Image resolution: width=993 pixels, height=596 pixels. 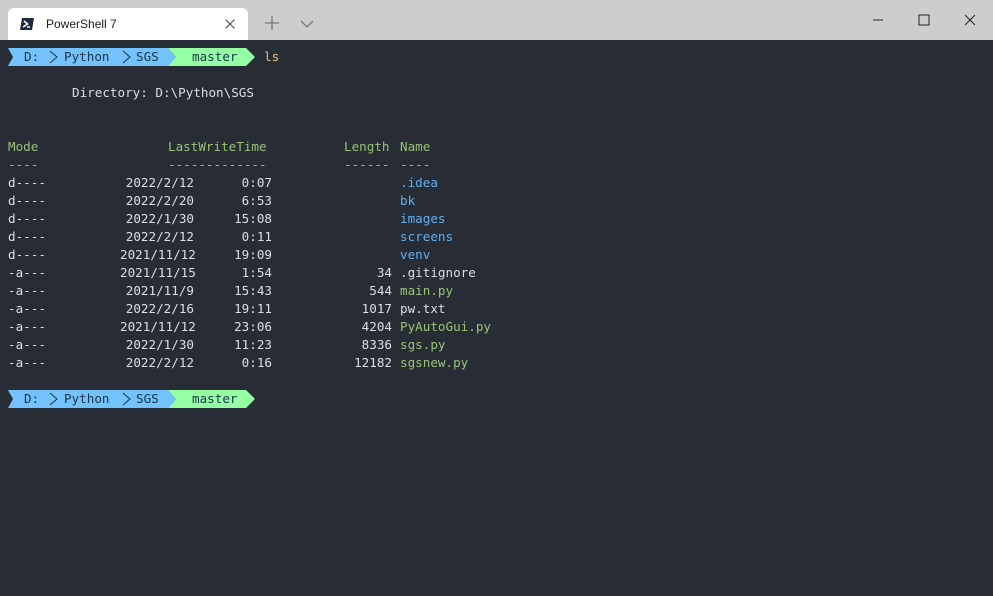 What do you see at coordinates (307, 24) in the screenshot?
I see `chevron-down-icon` at bounding box center [307, 24].